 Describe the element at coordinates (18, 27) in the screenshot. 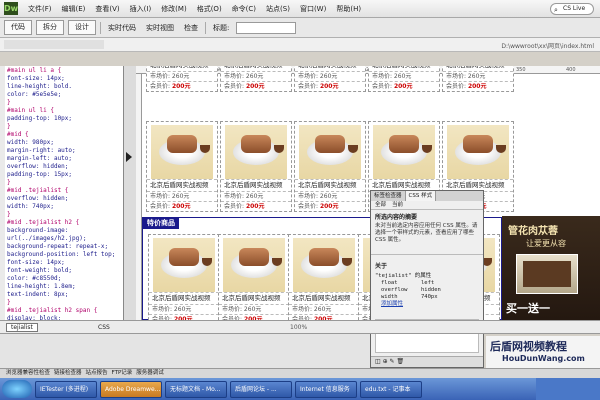

I see `code-view-button: 代码` at that location.